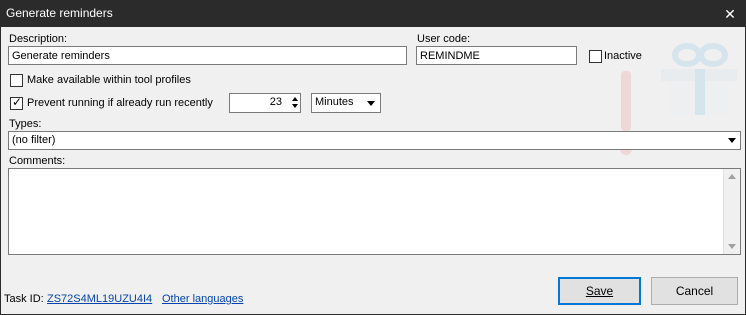 The height and width of the screenshot is (315, 746). Describe the element at coordinates (295, 106) in the screenshot. I see `stepper-down-icon` at that location.